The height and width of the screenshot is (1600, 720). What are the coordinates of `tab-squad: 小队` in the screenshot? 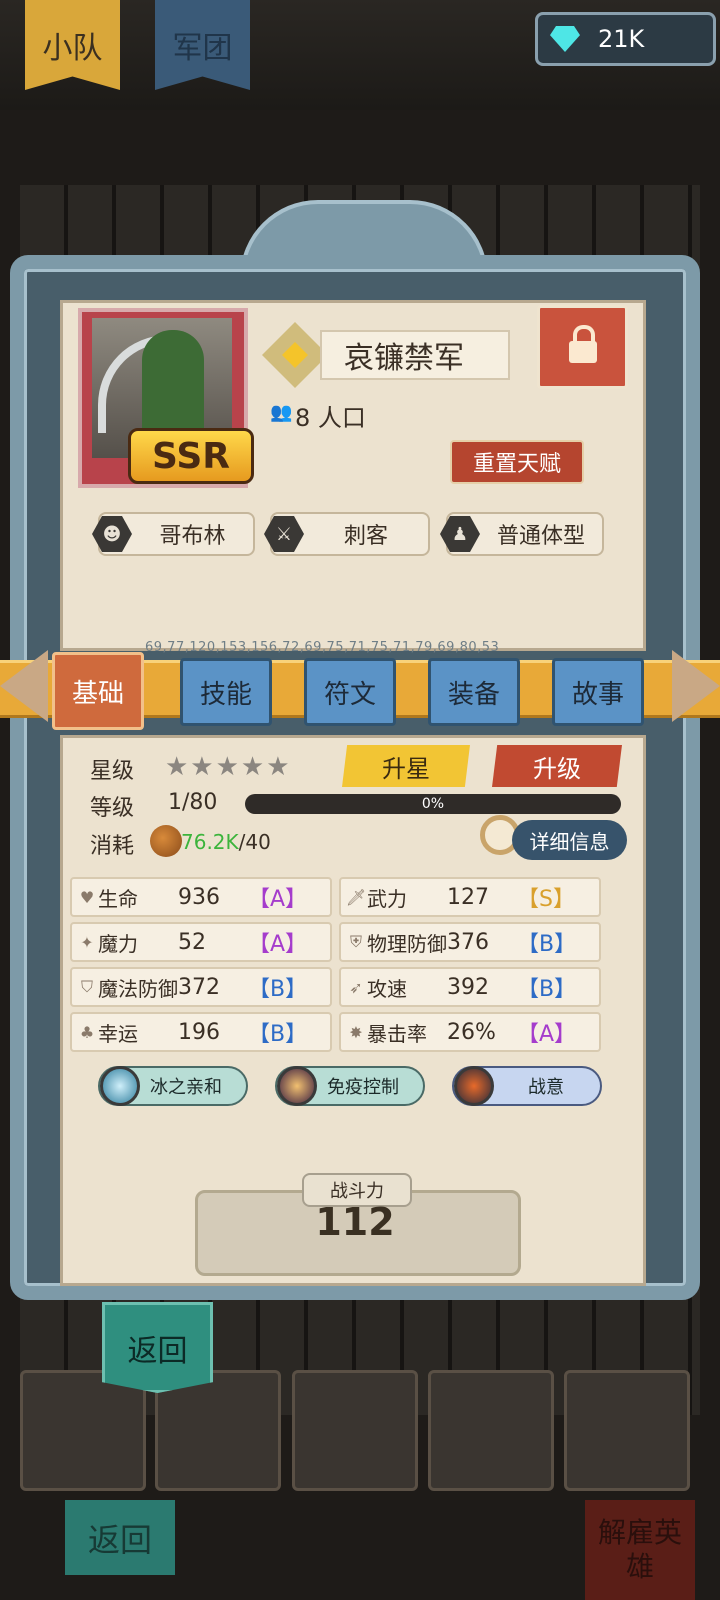 It's located at (72, 45).